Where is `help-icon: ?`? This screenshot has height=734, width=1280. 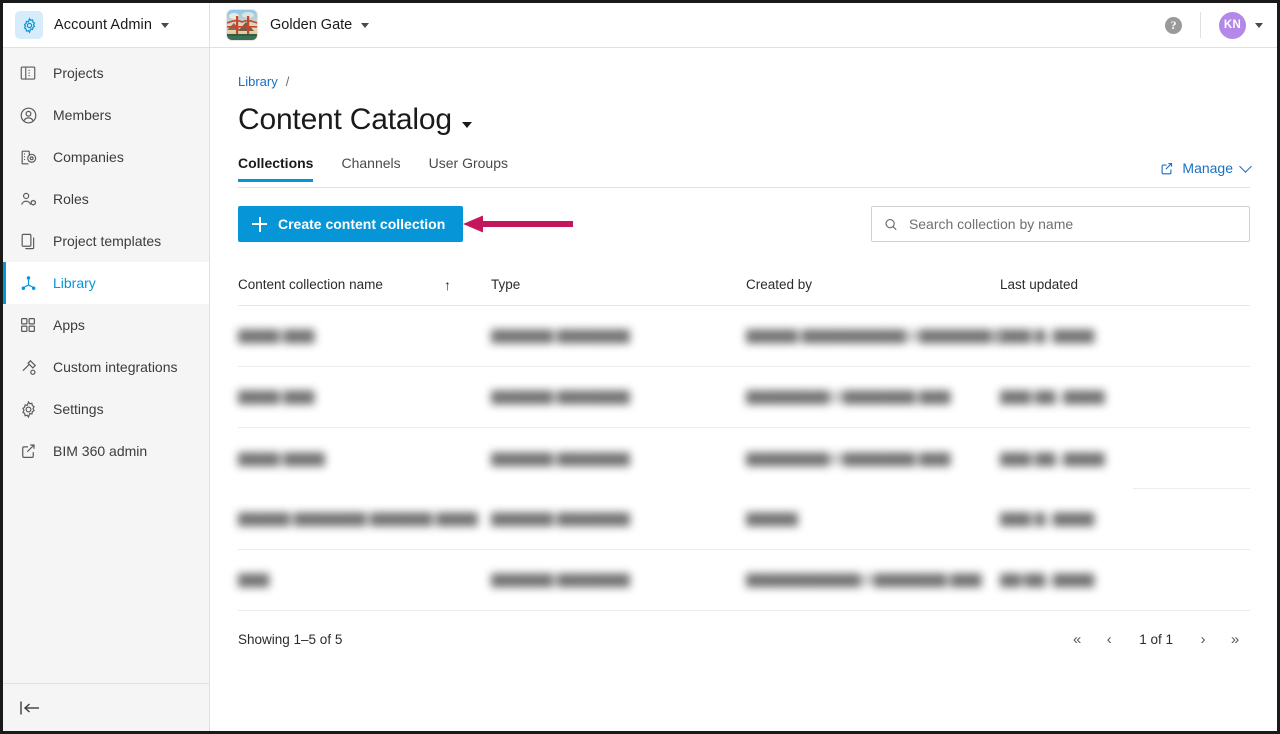
help-icon: ? is located at coordinates (1173, 25).